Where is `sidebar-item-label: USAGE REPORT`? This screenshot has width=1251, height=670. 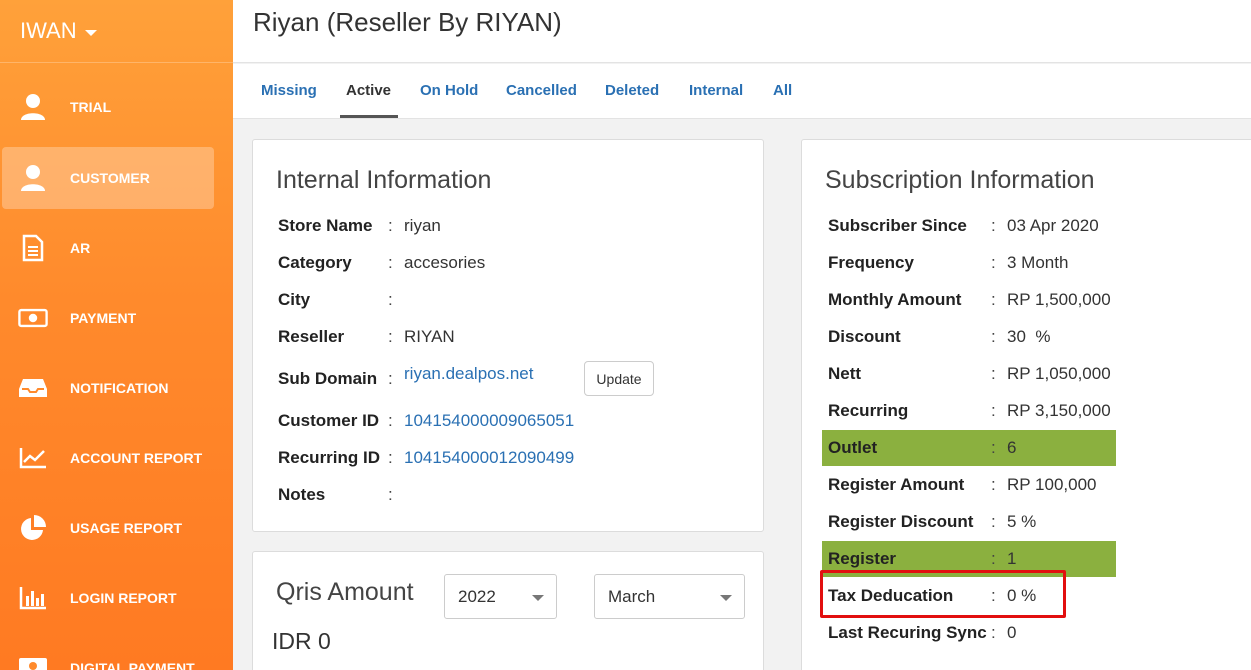
sidebar-item-label: USAGE REPORT is located at coordinates (126, 528).